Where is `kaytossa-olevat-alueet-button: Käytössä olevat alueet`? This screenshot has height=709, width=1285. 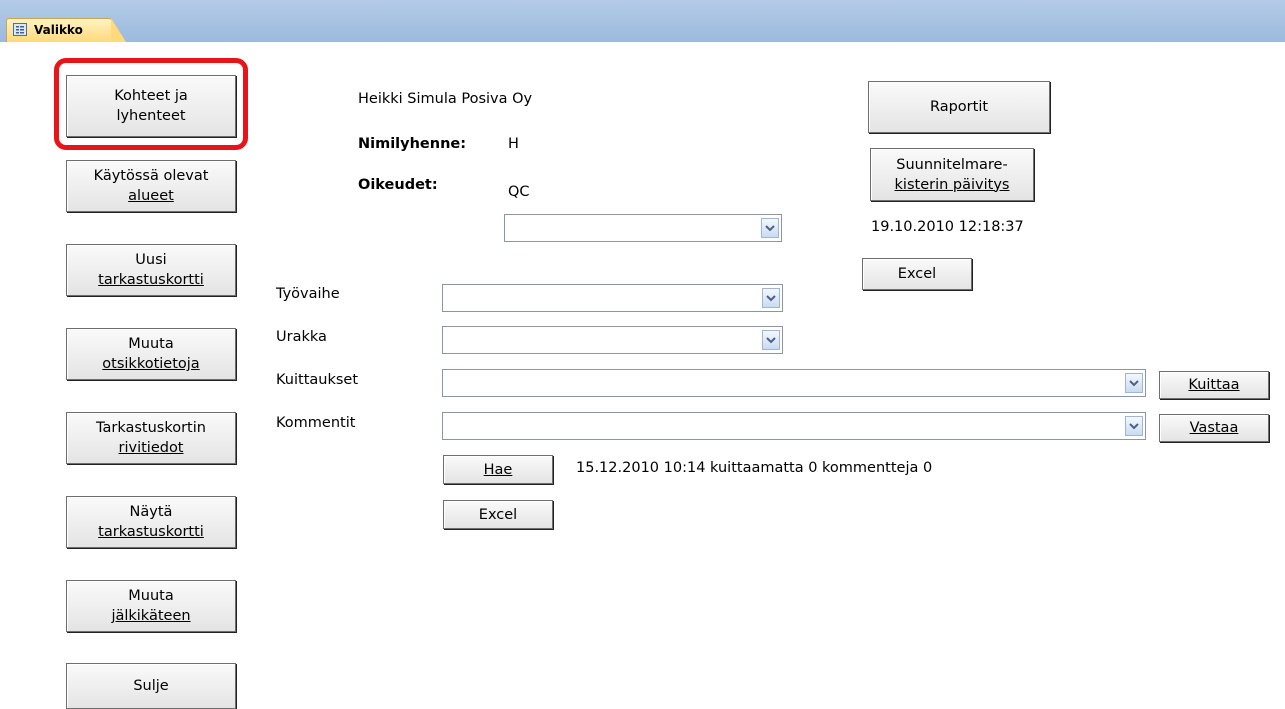
kaytossa-olevat-alueet-button: Käytössä olevat alueet is located at coordinates (151, 186).